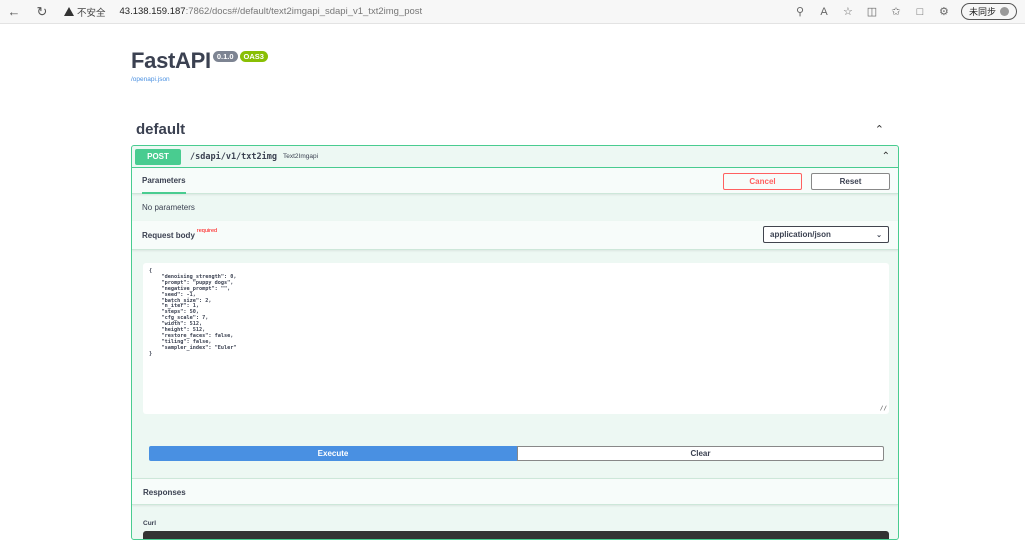 This screenshot has height=540, width=1025. What do you see at coordinates (510, 129) in the screenshot?
I see `tag-section-header: default ⌃` at bounding box center [510, 129].